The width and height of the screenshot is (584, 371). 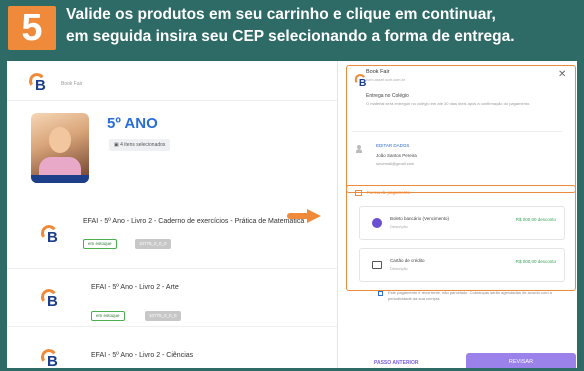 I want to click on customer-email: seuemail@gmail.com, so click(x=395, y=163).